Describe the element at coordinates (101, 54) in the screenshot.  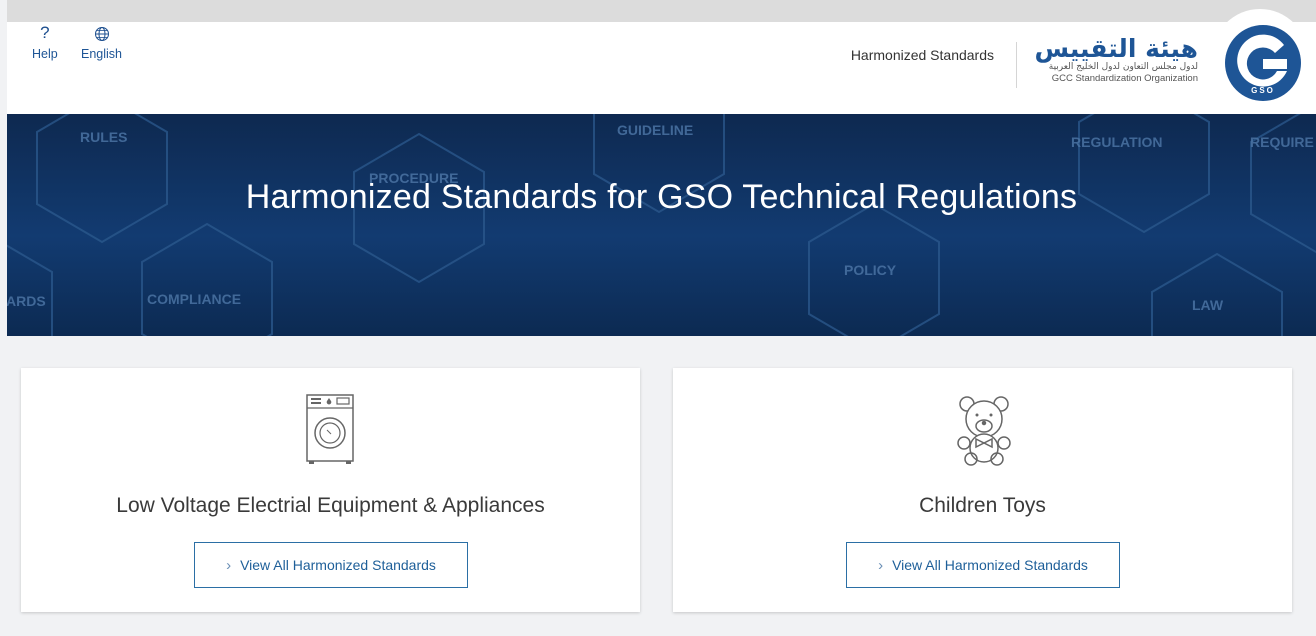
I see `language-label: English` at that location.